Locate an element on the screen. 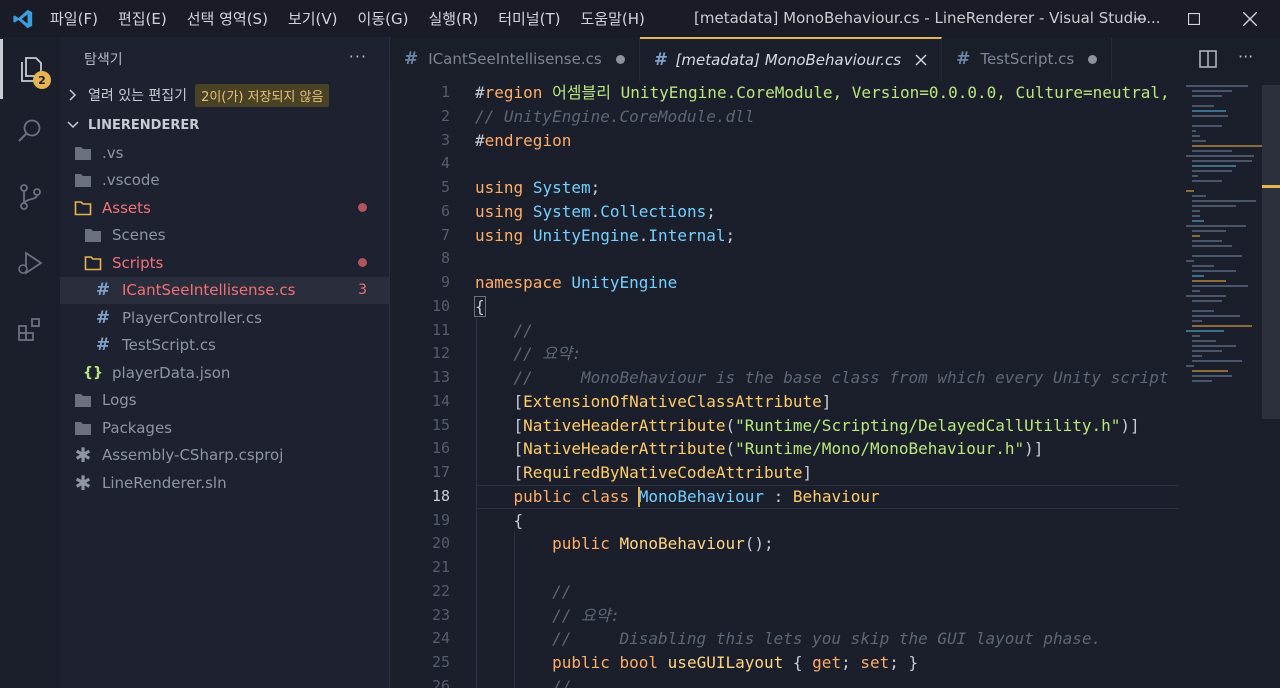 The height and width of the screenshot is (688, 1280). close-window-button is located at coordinates (1250, 18).